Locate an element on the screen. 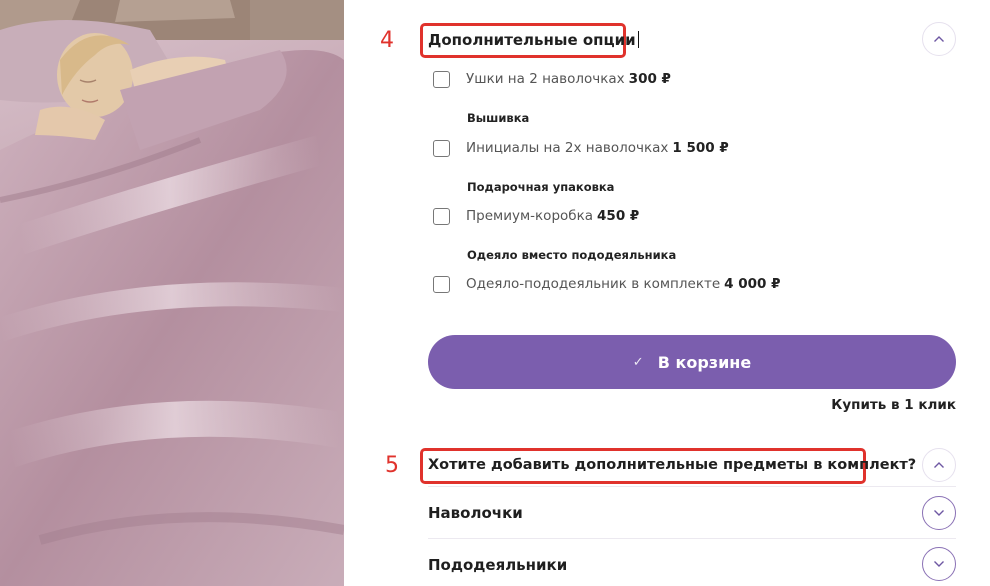  option-label: Премиум-коробка 450 ₽ is located at coordinates (552, 216).